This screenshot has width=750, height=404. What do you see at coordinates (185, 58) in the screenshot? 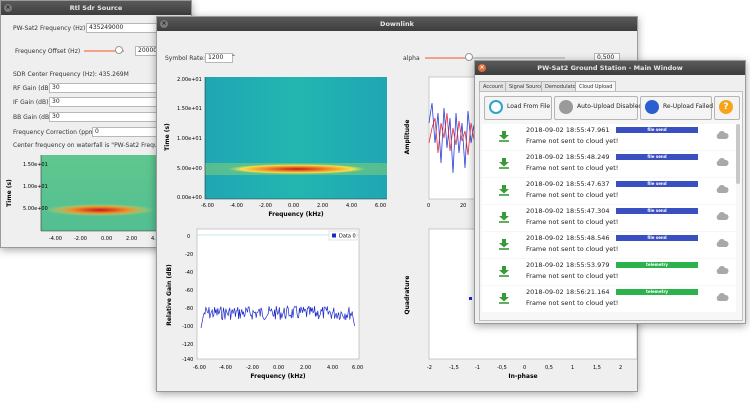
I see `symbol-rate-label: Symbol Rate:` at bounding box center [185, 58].